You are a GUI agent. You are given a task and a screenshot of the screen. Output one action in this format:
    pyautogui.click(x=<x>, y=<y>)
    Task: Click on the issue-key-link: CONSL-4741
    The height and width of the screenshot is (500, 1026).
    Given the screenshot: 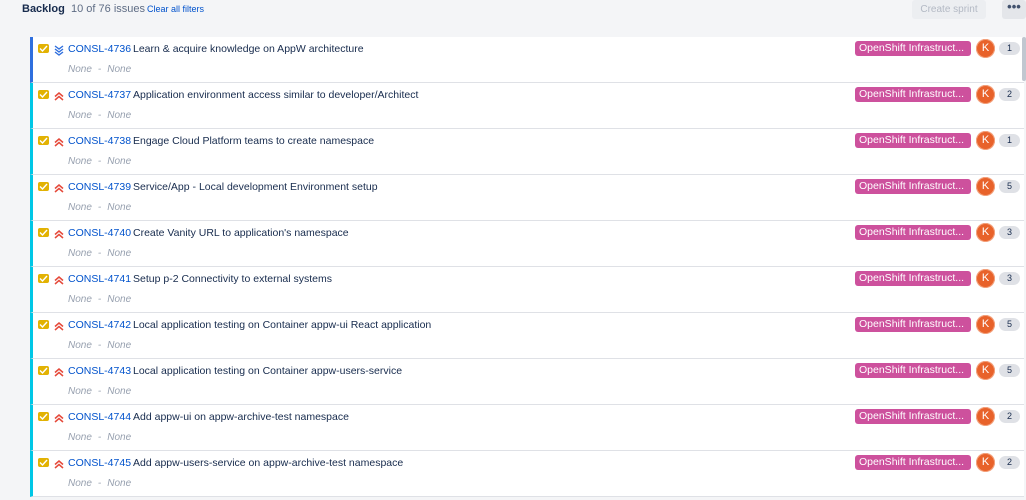 What is the action you would take?
    pyautogui.click(x=99, y=279)
    